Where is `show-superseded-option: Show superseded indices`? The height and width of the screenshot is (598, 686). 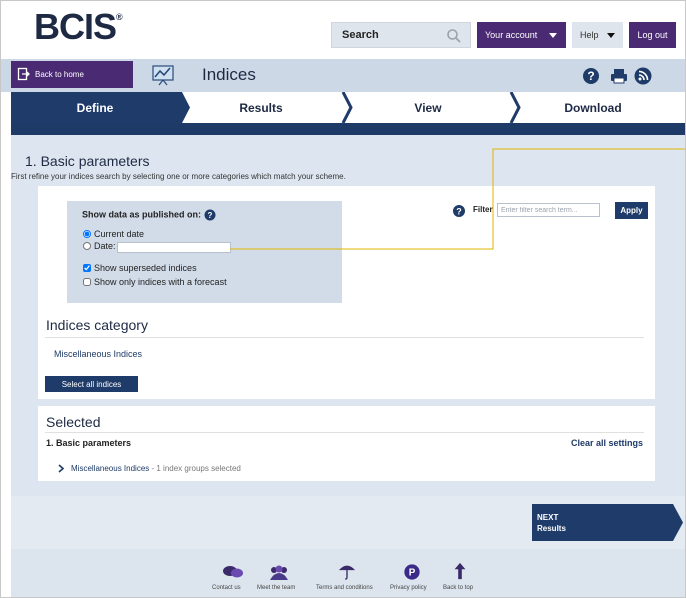
show-superseded-option: Show superseded indices is located at coordinates (140, 268).